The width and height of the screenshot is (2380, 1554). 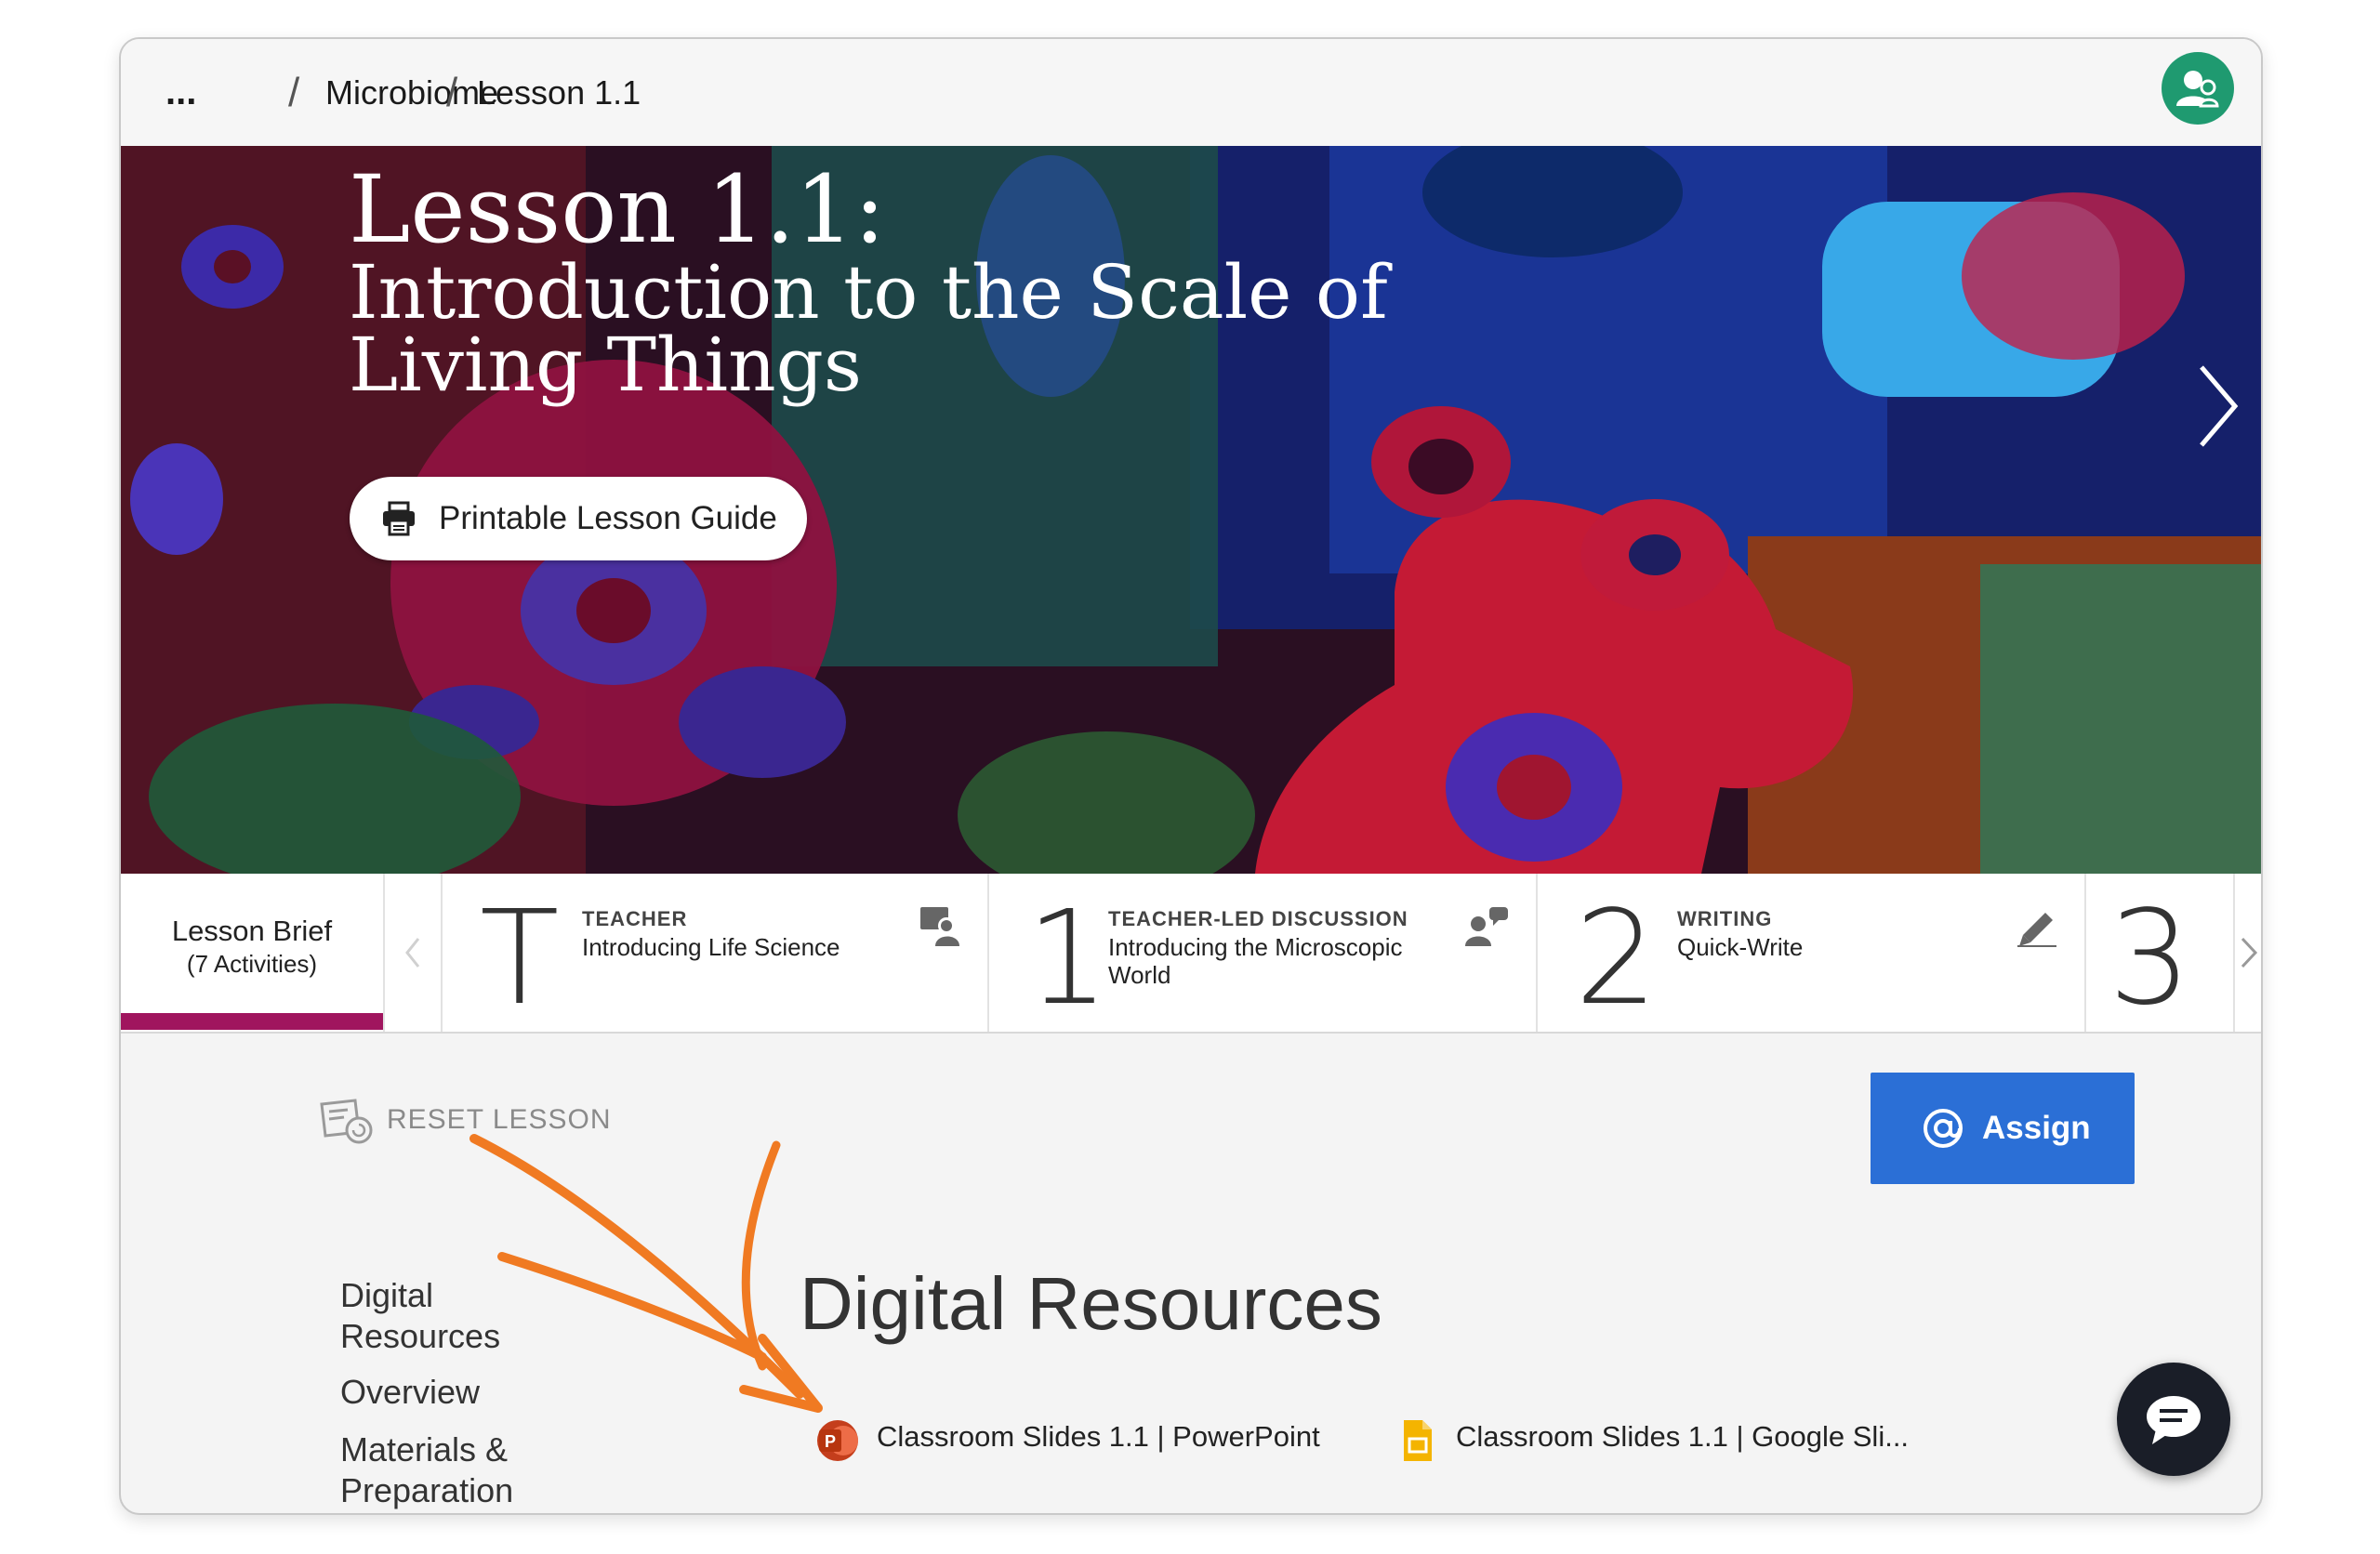 I want to click on chat-button, so click(x=2173, y=1419).